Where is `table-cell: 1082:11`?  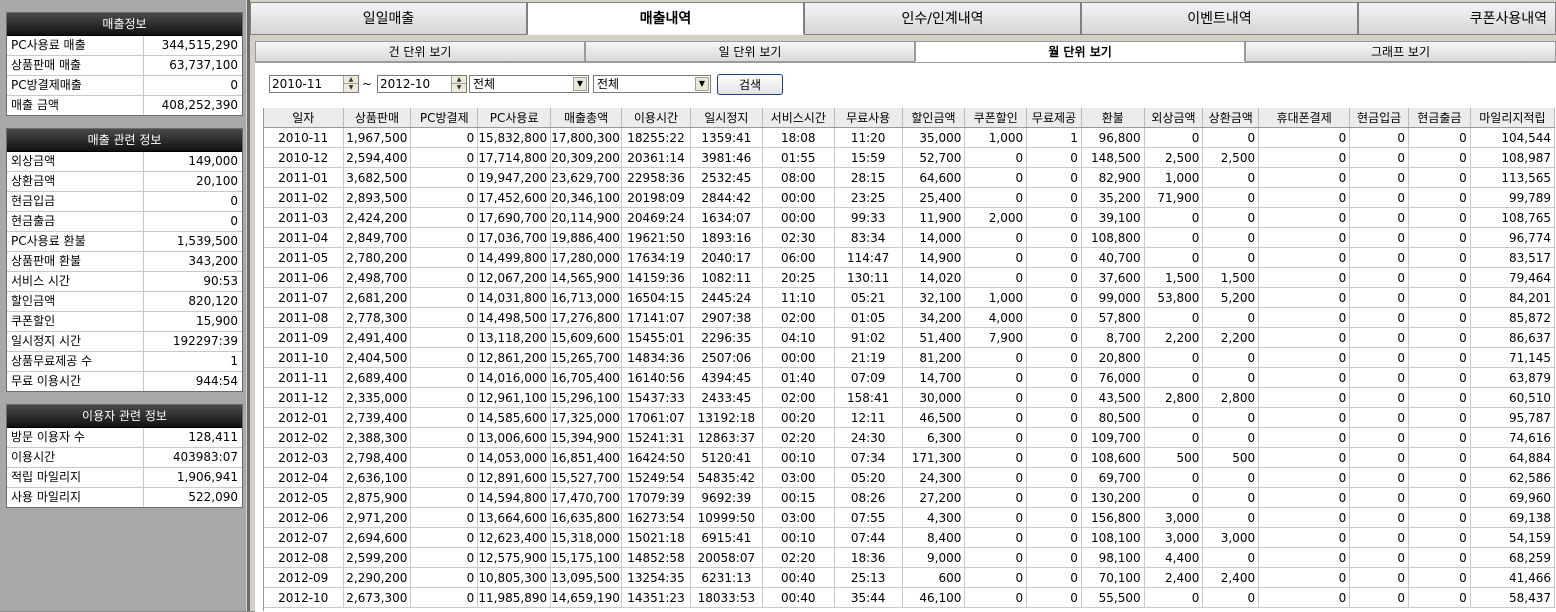 table-cell: 1082:11 is located at coordinates (726, 277).